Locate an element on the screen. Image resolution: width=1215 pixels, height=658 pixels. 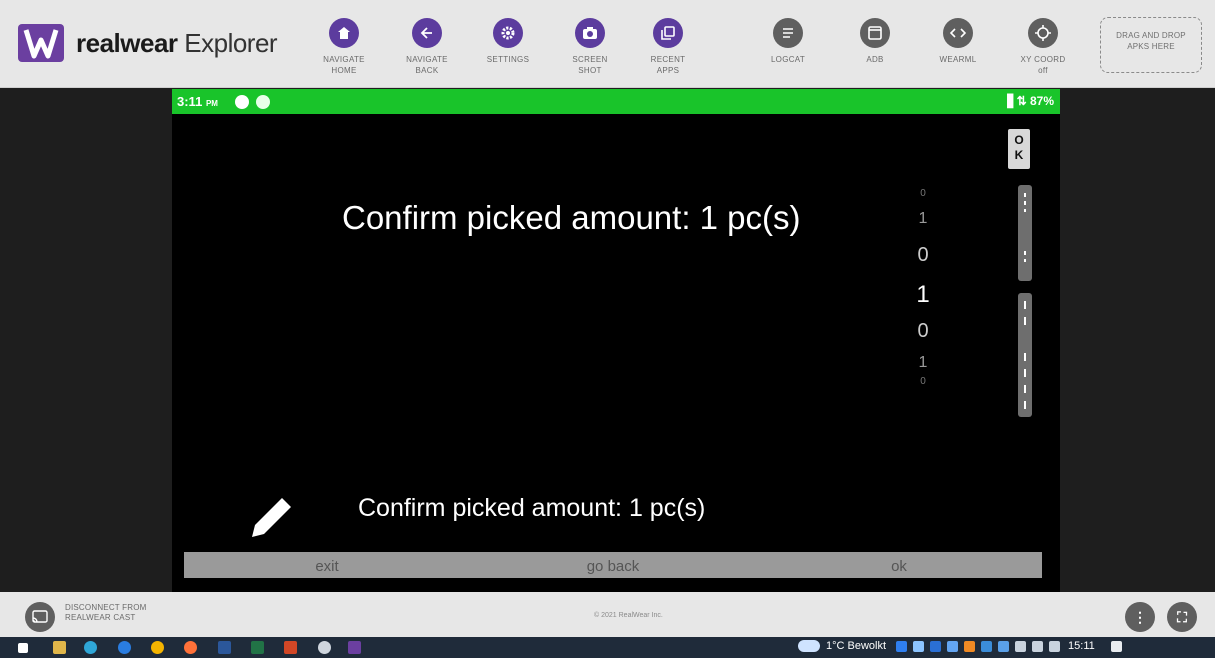
windows-start-icon is located at coordinates (23, 648).